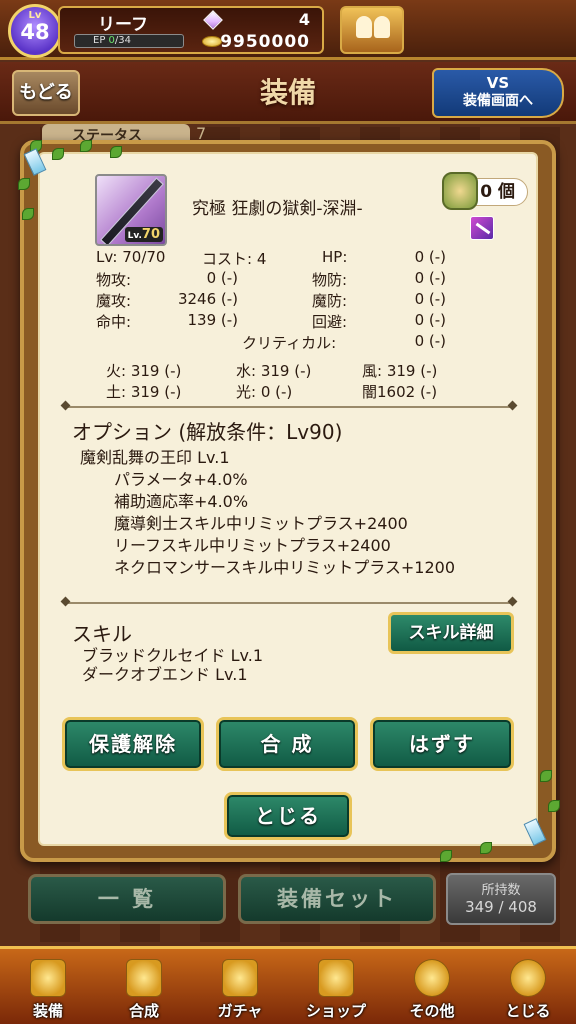 The height and width of the screenshot is (1024, 576). I want to click on header: 装備 もどる VS 装備画面へ, so click(288, 93).